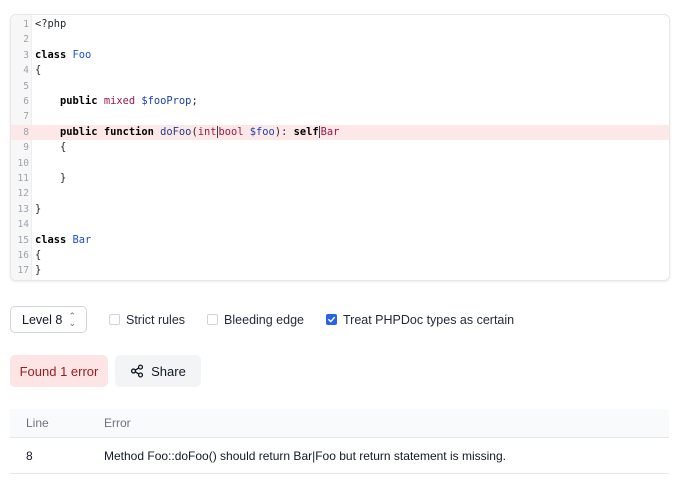 Image resolution: width=680 pixels, height=484 pixels. I want to click on strict-rules-checkbox: Strict rules, so click(147, 320).